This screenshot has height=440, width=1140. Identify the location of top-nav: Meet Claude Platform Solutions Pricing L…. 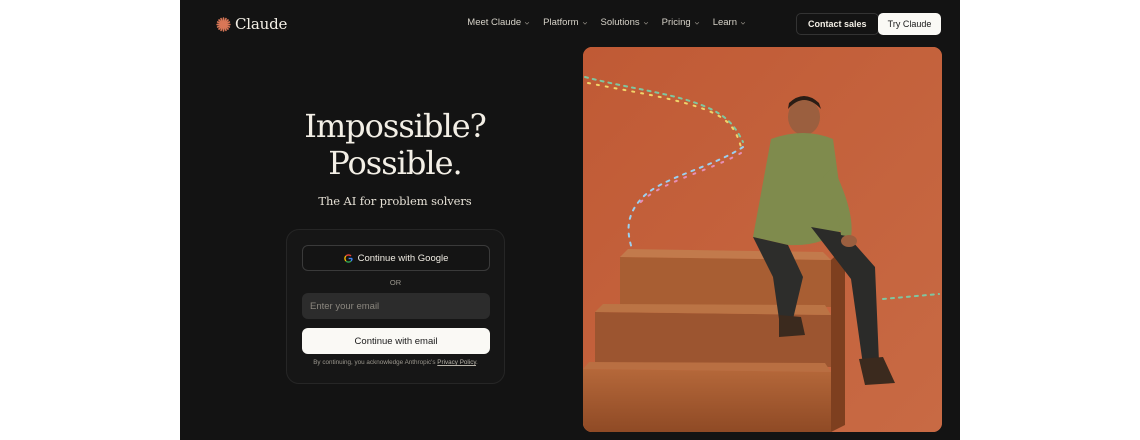
(606, 22).